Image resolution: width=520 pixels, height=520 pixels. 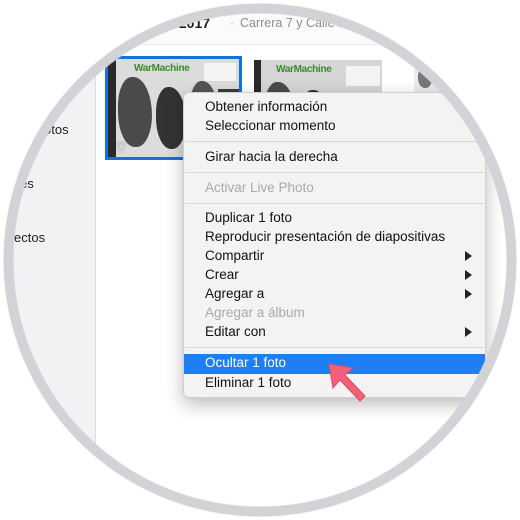 What do you see at coordinates (347, 382) in the screenshot?
I see `arrow-pointer-icon` at bounding box center [347, 382].